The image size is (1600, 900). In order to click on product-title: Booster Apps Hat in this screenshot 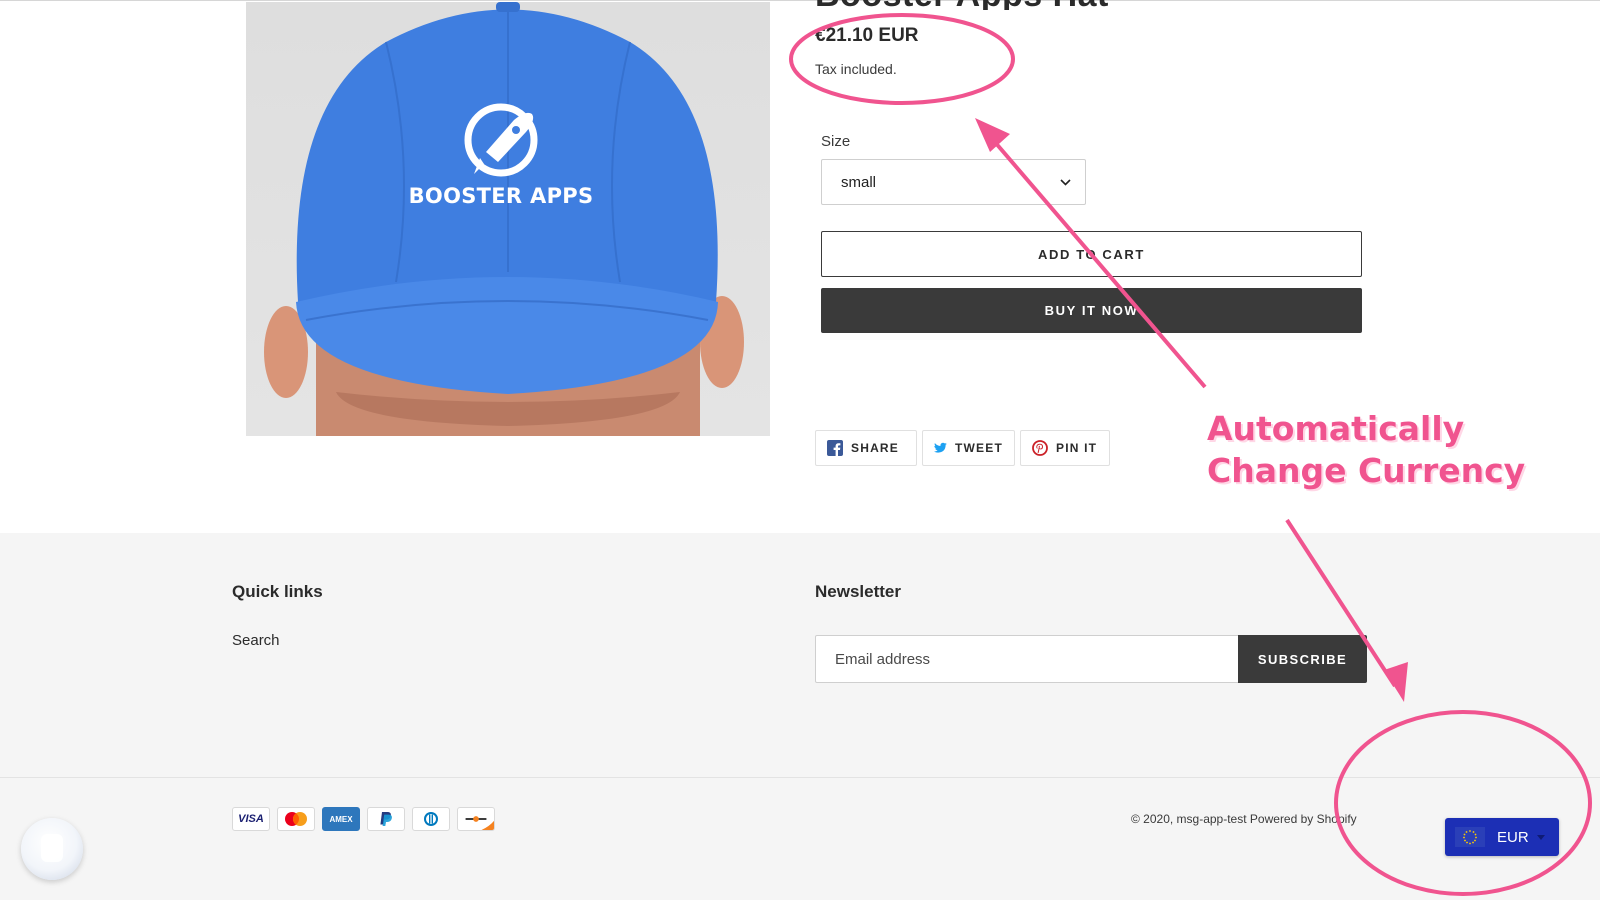, I will do `click(962, 5)`.